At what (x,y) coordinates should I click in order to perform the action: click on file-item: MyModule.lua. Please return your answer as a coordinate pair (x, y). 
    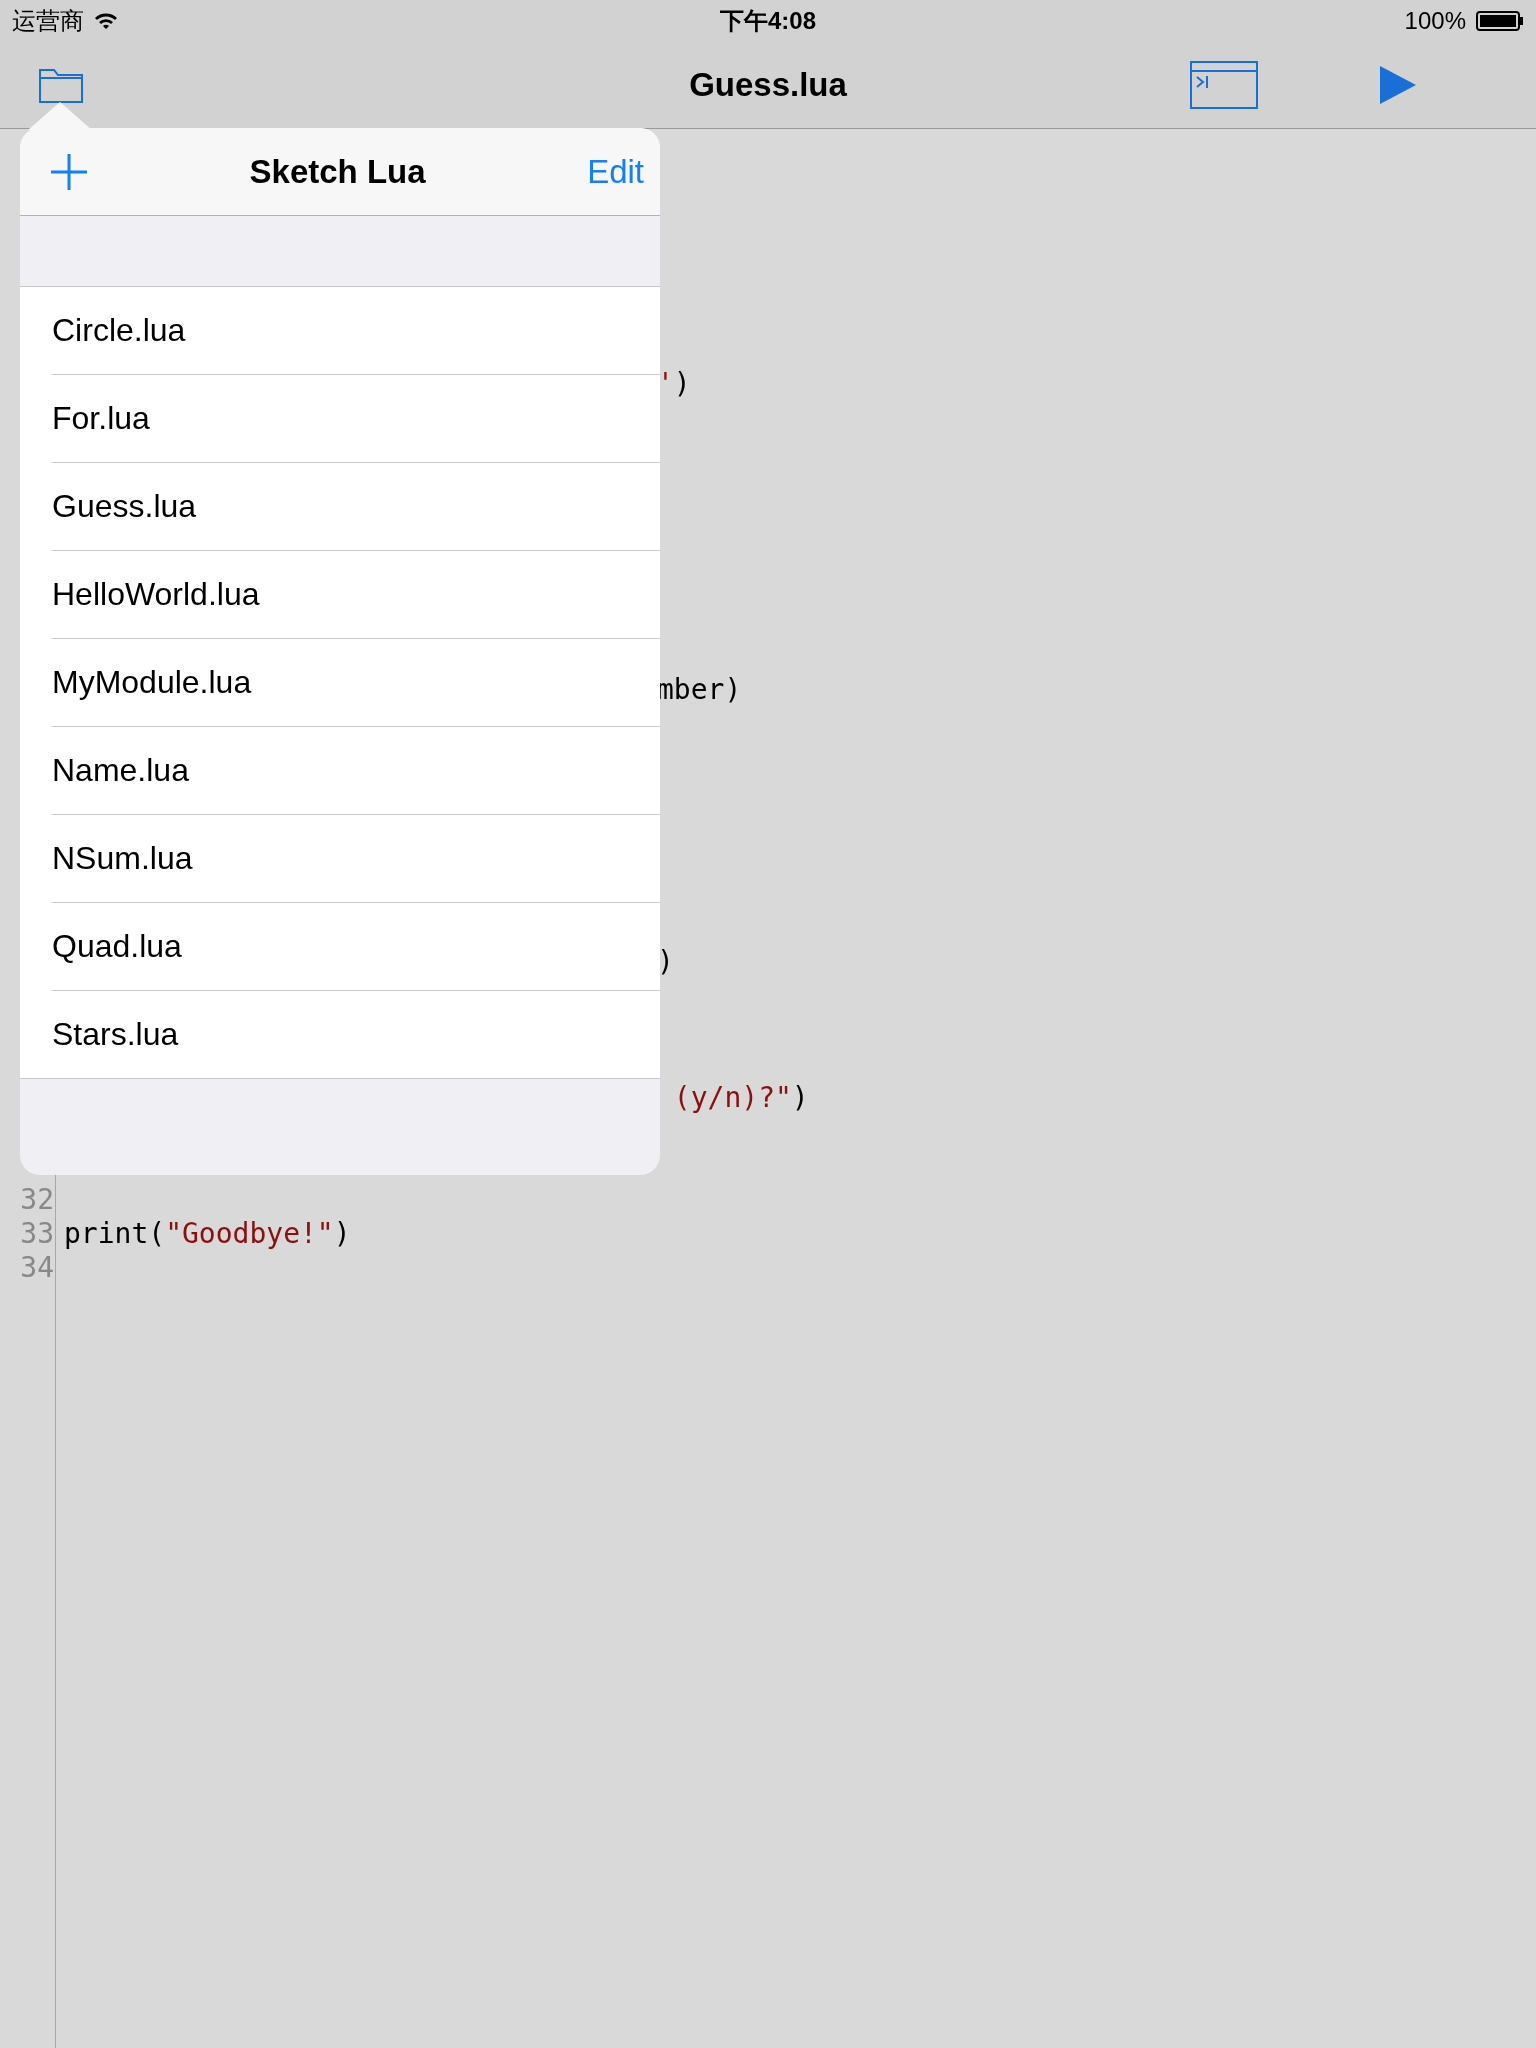
    Looking at the image, I should click on (356, 683).